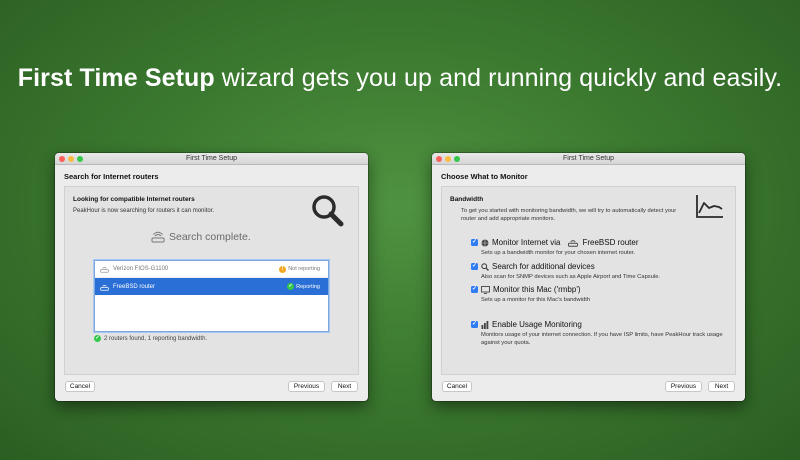 The image size is (800, 460). Describe the element at coordinates (211, 286) in the screenshot. I see `router-row: FreeBSD router ✓ Reporting` at that location.